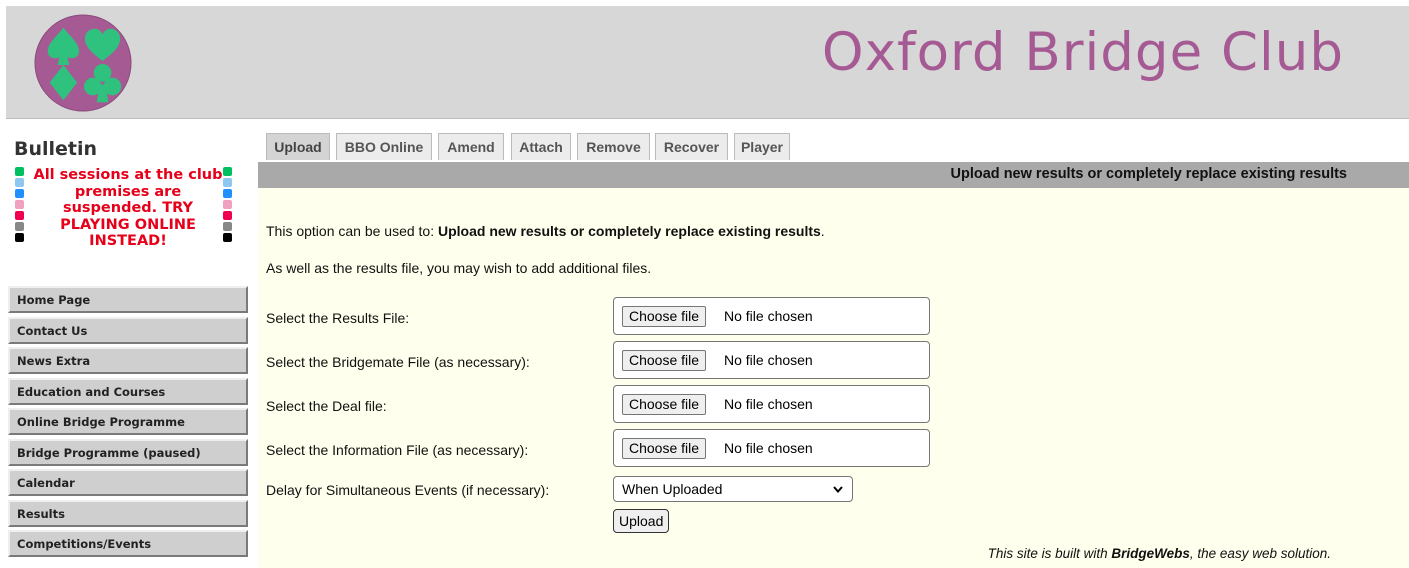 The height and width of the screenshot is (568, 1409). What do you see at coordinates (384, 146) in the screenshot?
I see `tab-bbo-online: BBO Online` at bounding box center [384, 146].